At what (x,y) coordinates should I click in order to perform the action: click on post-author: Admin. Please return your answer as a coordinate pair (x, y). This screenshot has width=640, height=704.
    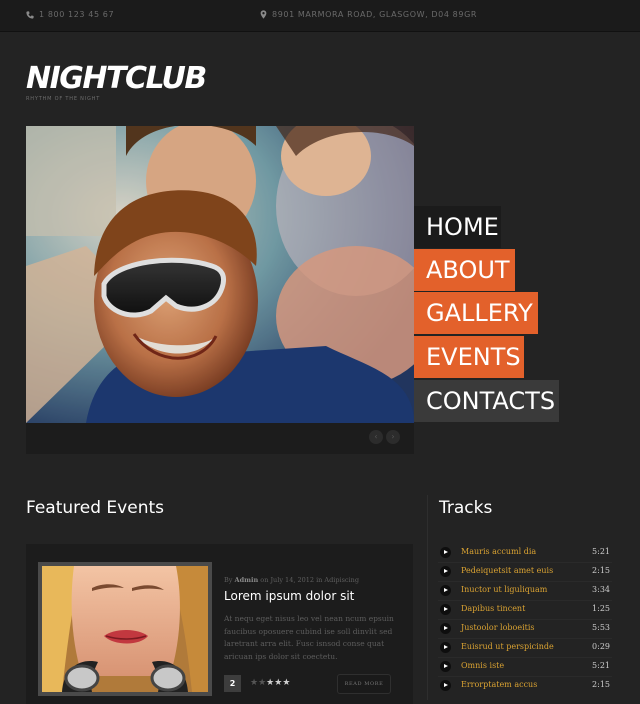
    Looking at the image, I should click on (247, 580).